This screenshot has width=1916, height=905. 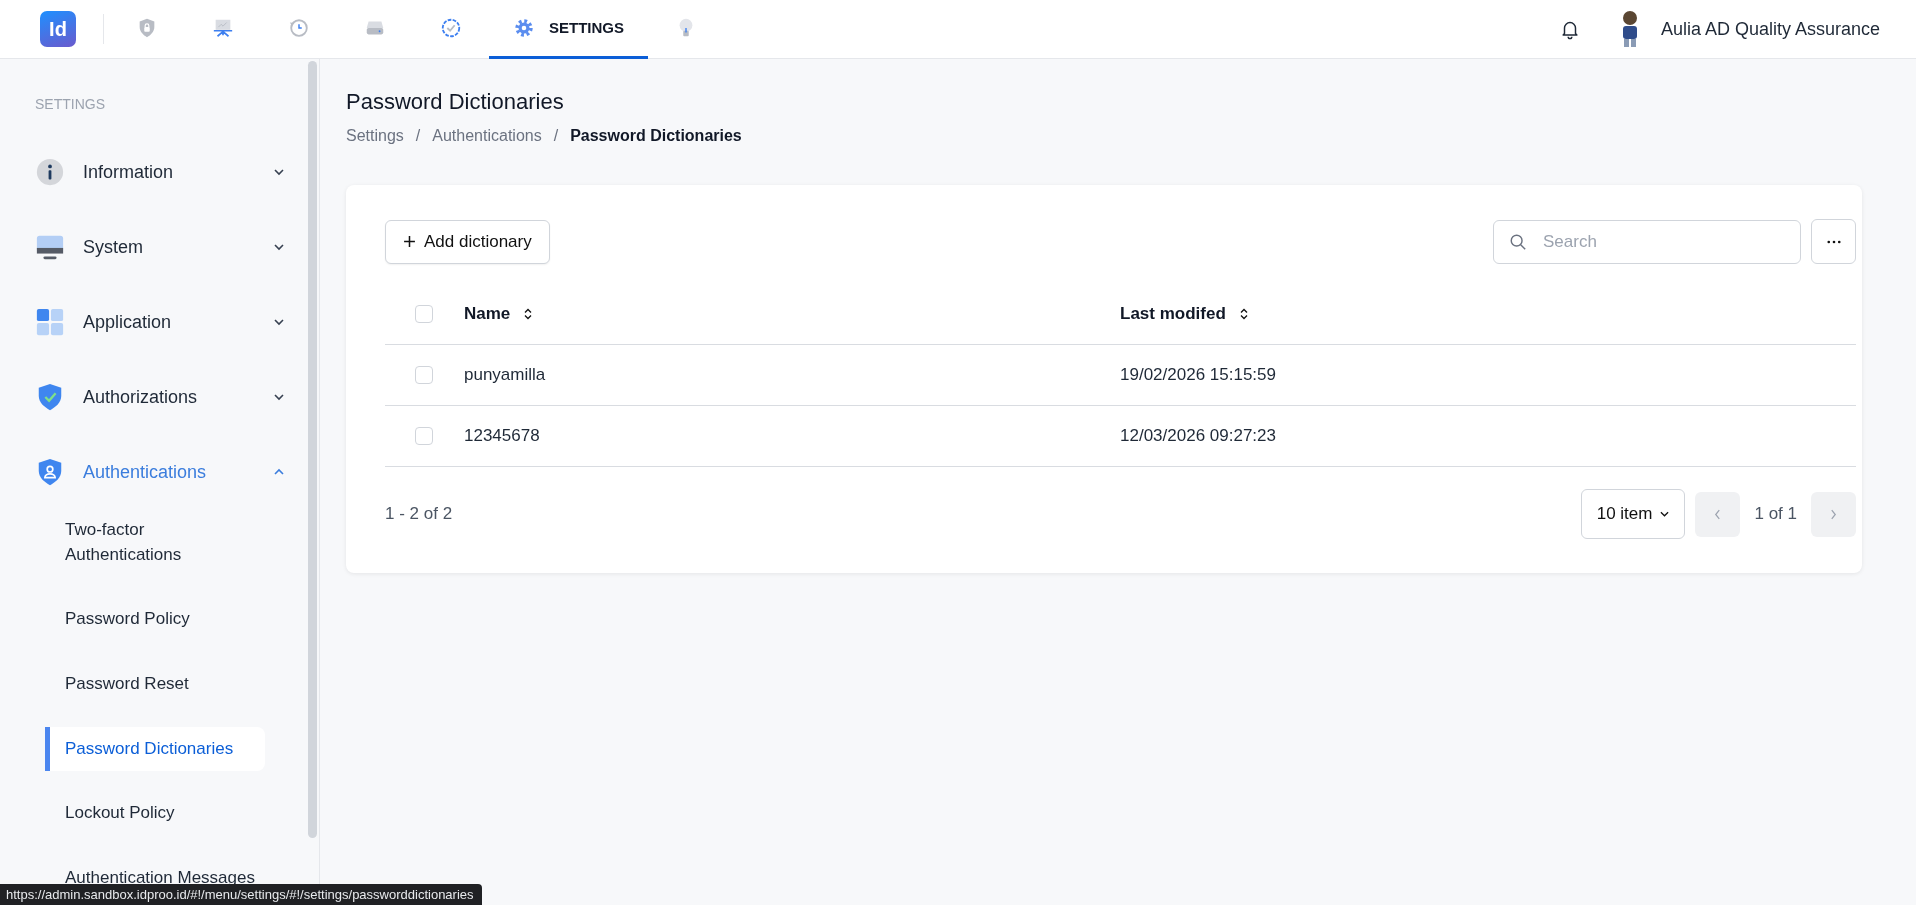 What do you see at coordinates (487, 314) in the screenshot?
I see `column-header: Name` at bounding box center [487, 314].